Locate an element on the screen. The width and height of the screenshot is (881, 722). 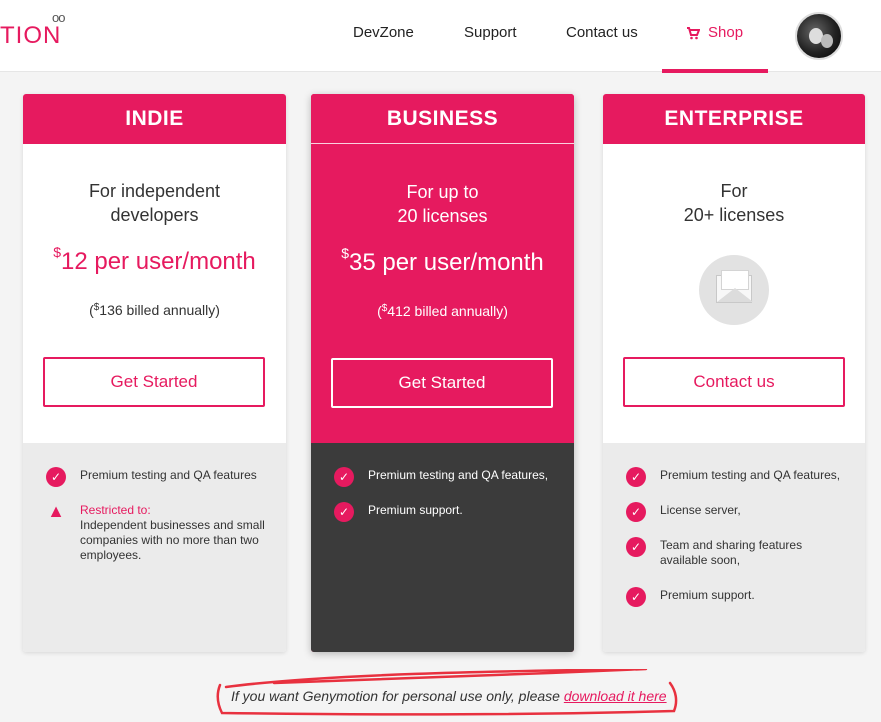
plan-billed: ($136 billed annually) is located at coordinates (154, 310).